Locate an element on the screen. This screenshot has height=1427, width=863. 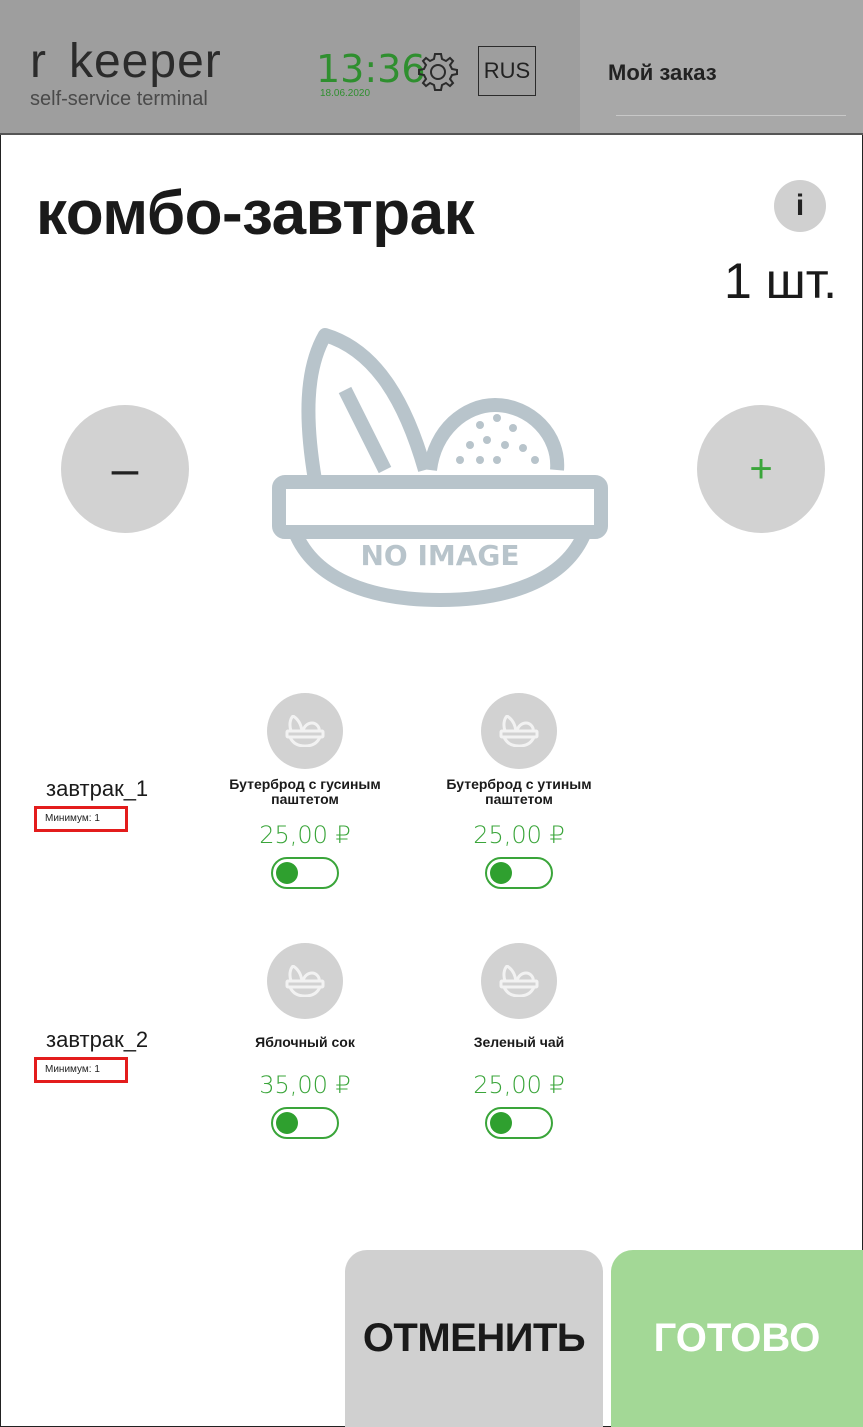
brand-keeper: keeper is located at coordinates (145, 61).